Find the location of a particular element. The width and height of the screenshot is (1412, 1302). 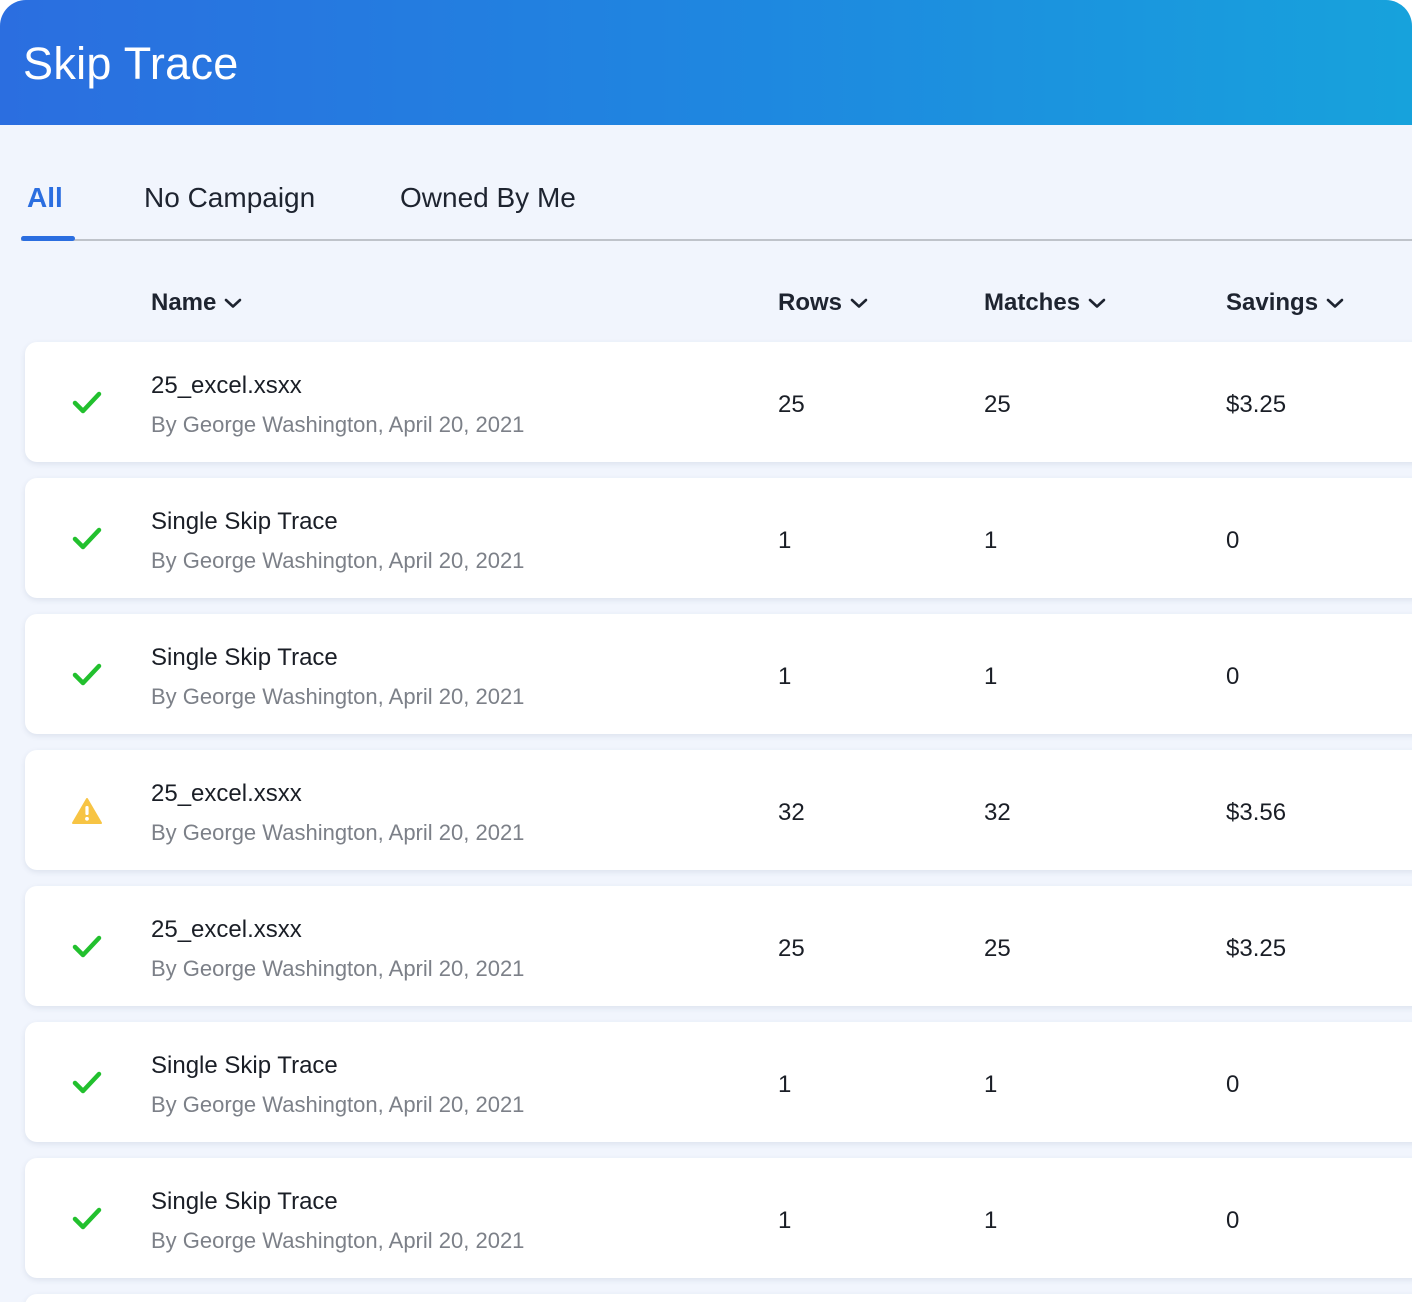

warning-icon is located at coordinates (87, 811).